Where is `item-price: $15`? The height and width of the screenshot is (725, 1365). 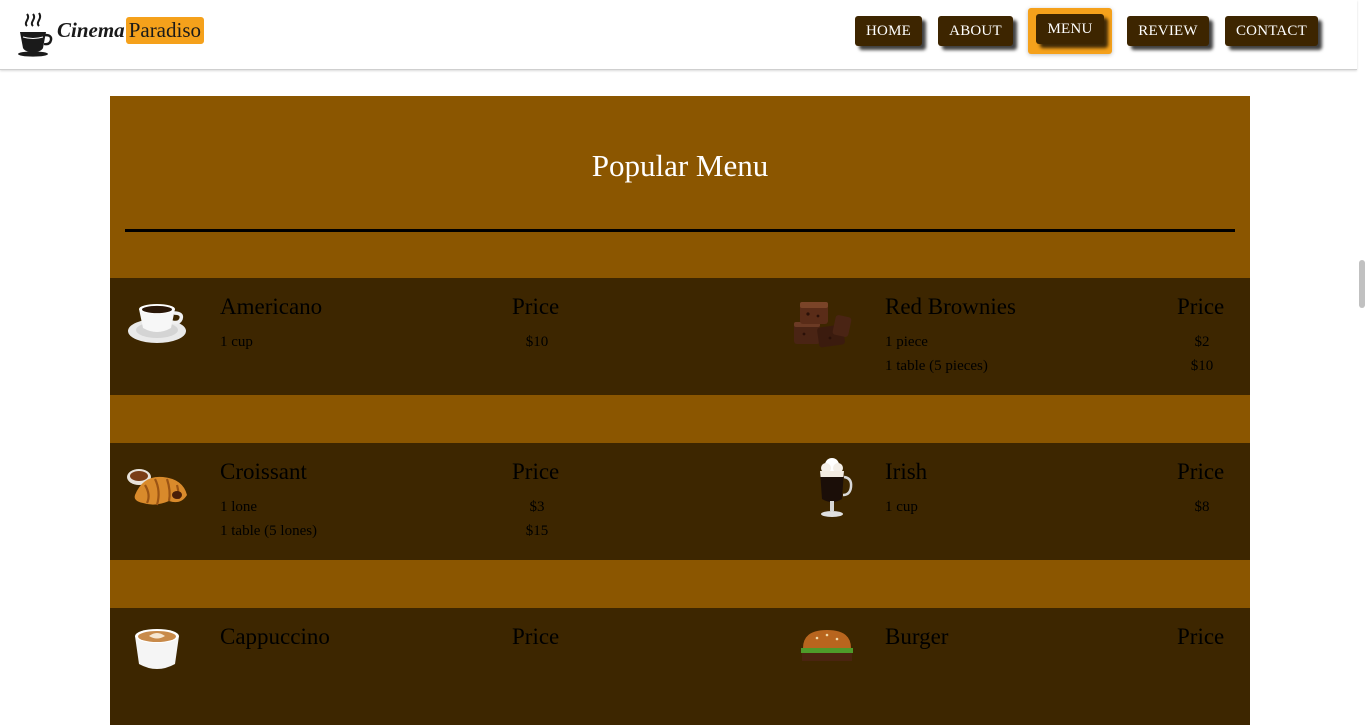
item-price: $15 is located at coordinates (537, 531).